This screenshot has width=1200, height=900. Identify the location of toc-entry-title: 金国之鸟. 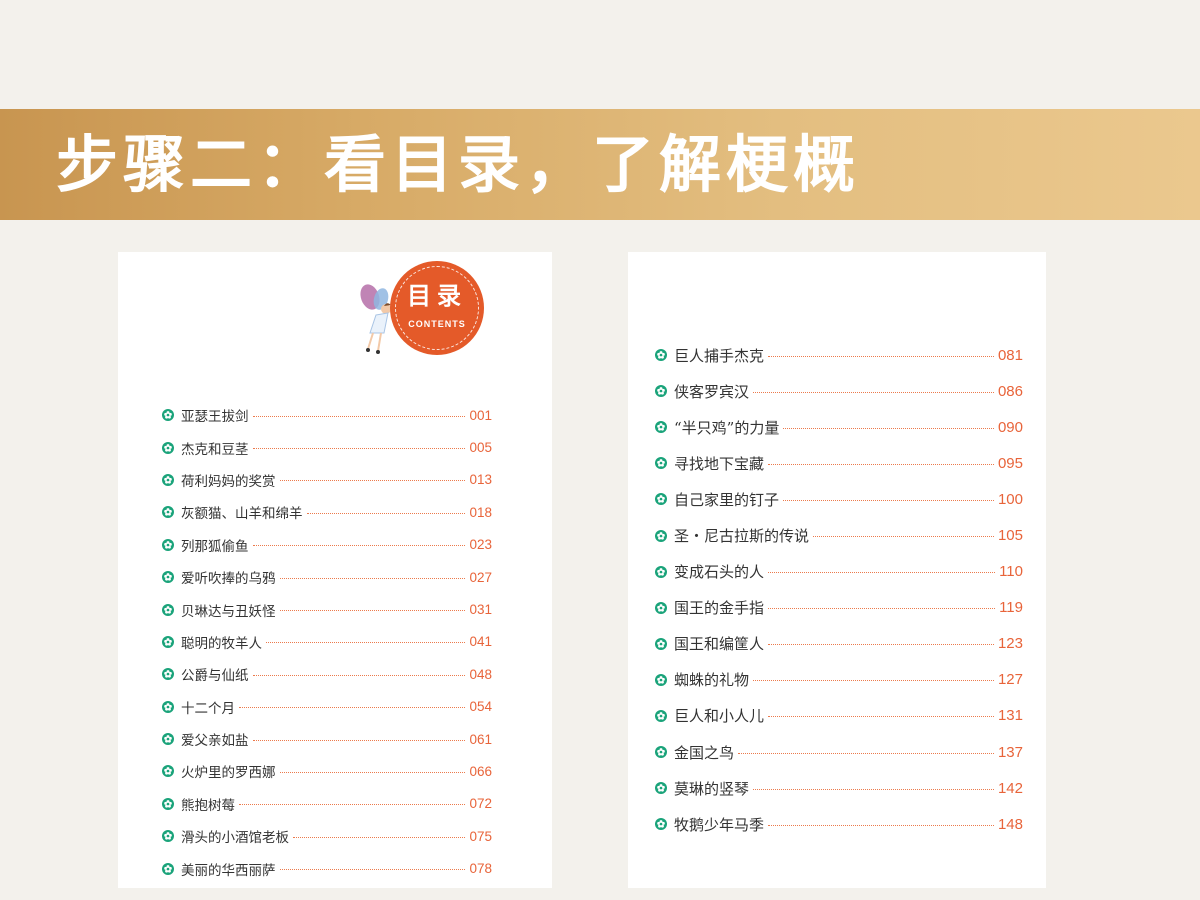
(704, 752).